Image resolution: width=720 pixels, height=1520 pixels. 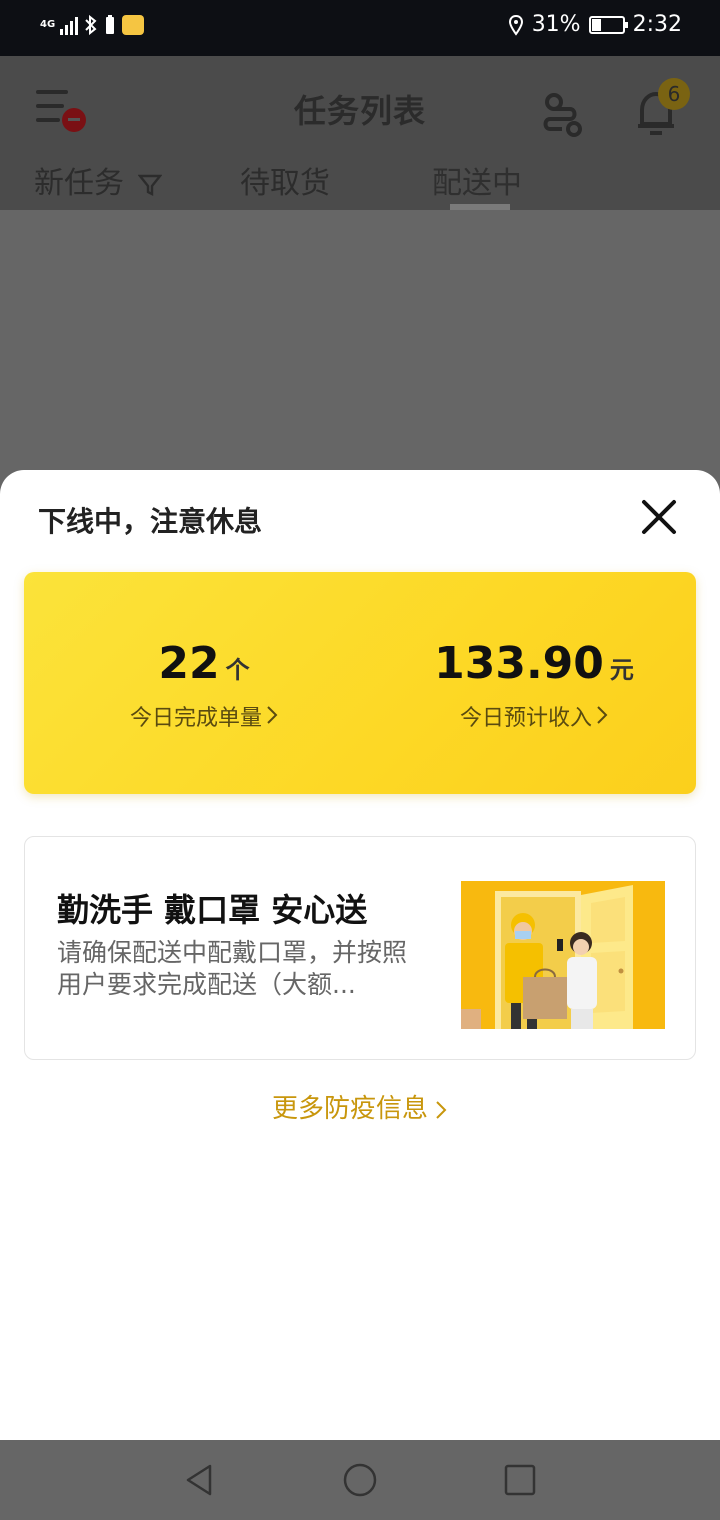 What do you see at coordinates (149, 185) in the screenshot?
I see `filter-icon` at bounding box center [149, 185].